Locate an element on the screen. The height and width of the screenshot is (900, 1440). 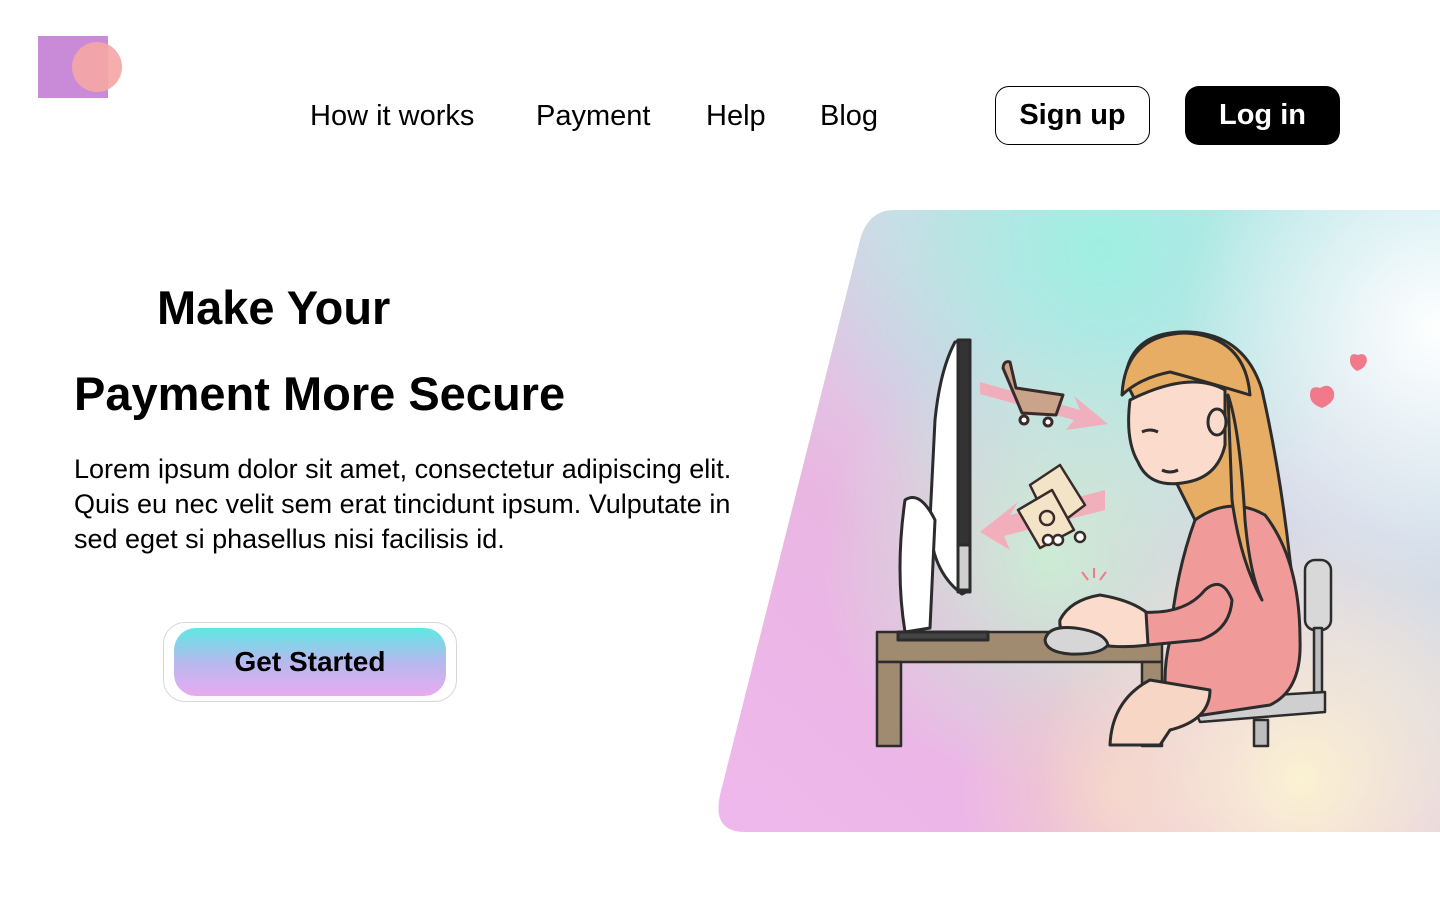
nav-link-help: Help is located at coordinates (736, 116).